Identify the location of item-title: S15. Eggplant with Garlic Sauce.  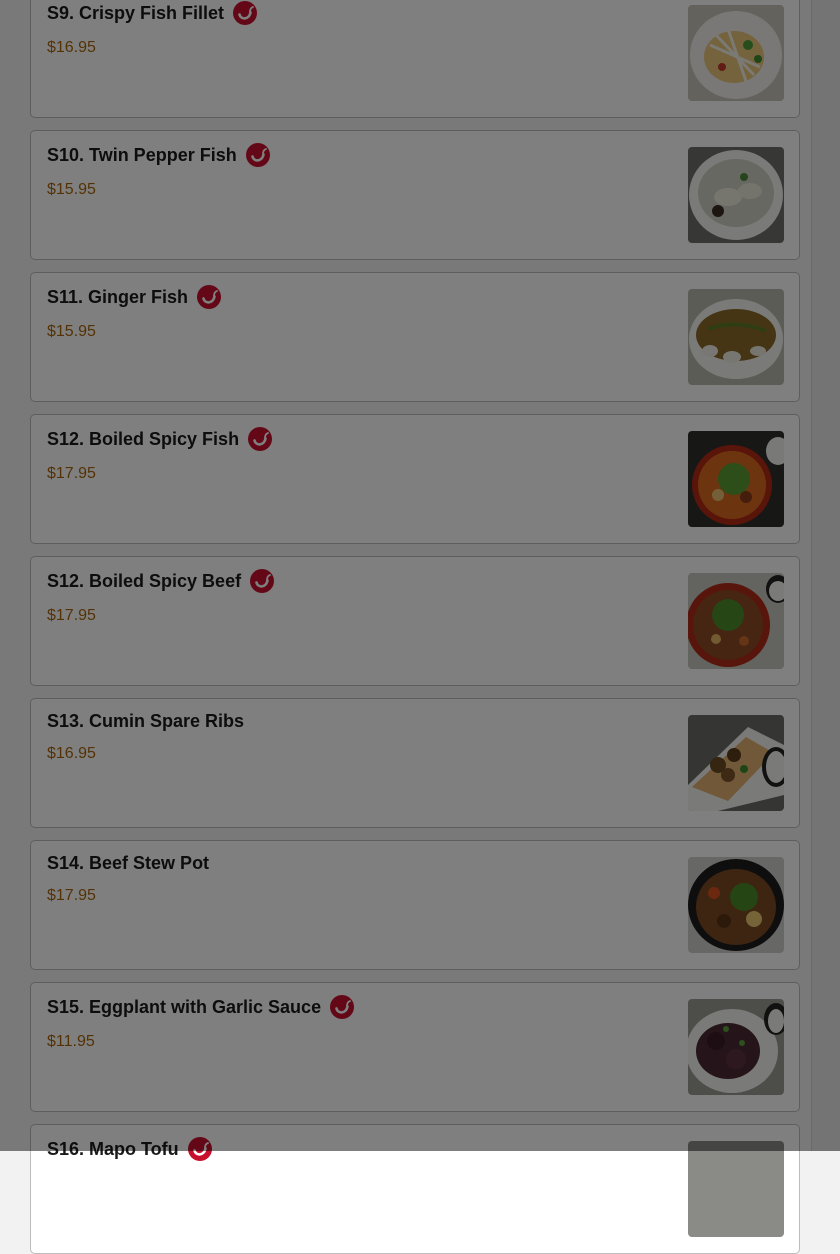
(201, 1007).